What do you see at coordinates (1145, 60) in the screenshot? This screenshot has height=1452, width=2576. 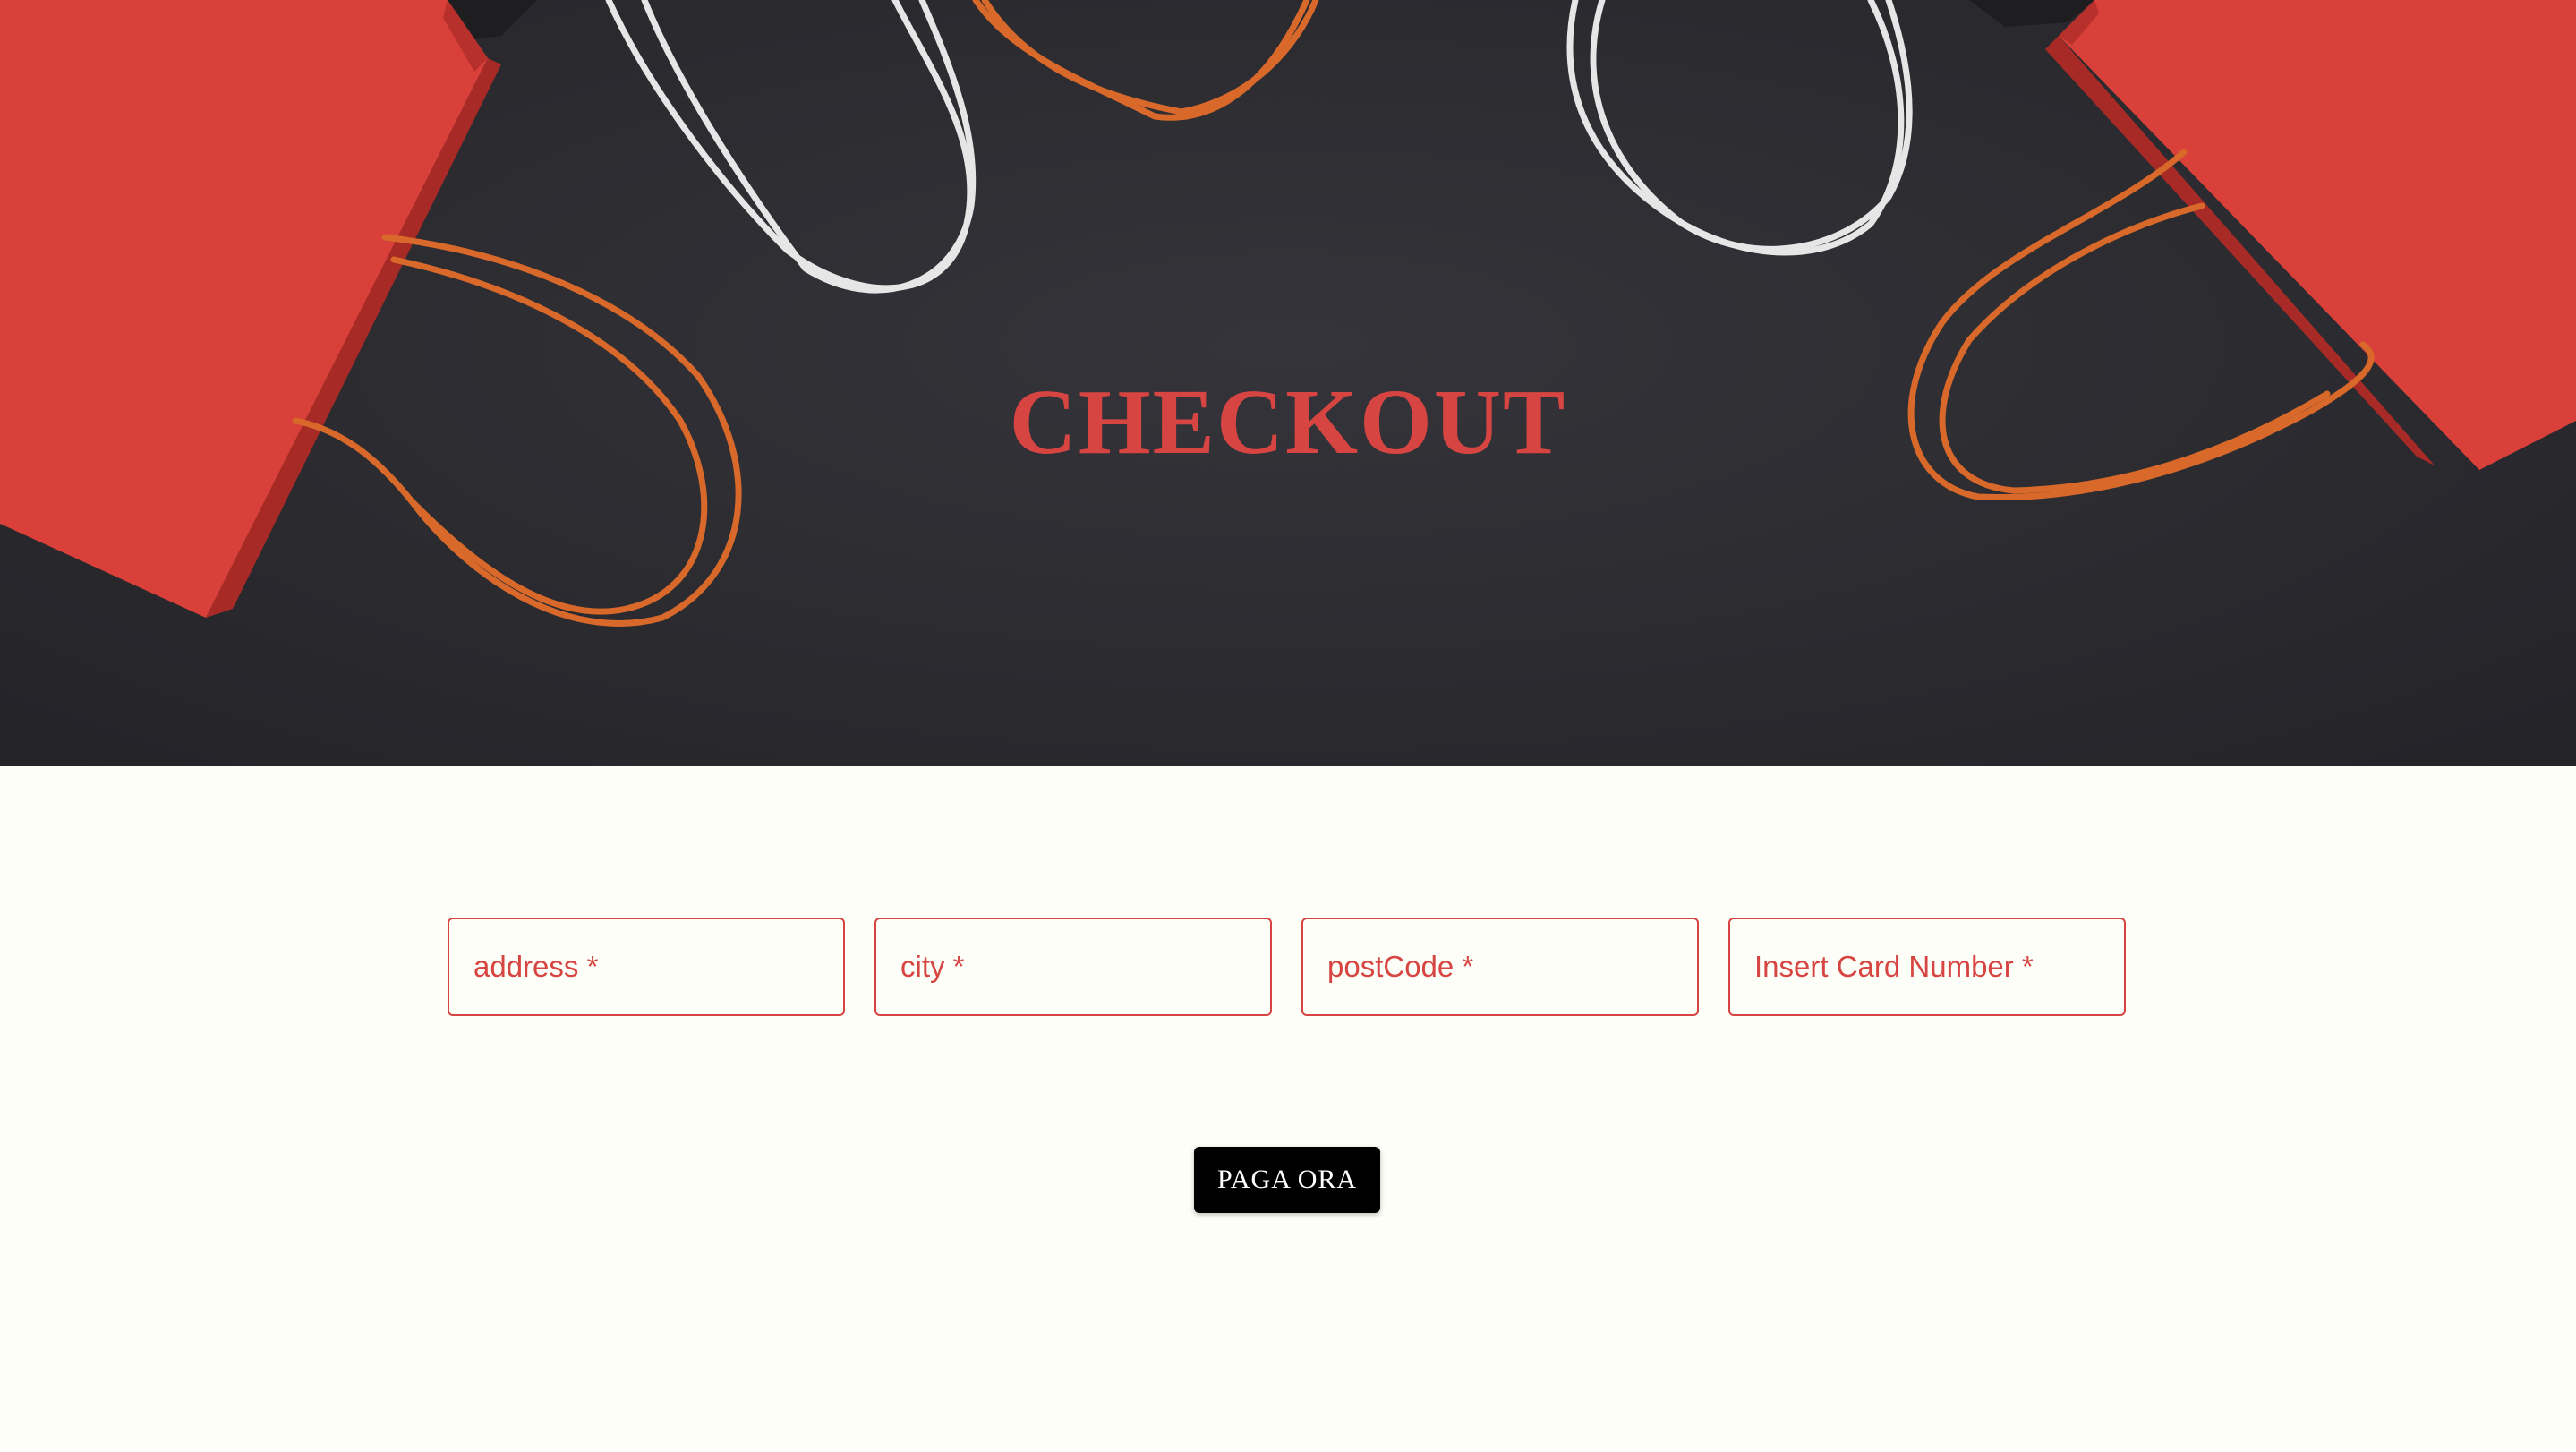 I see `orange-handle-top` at bounding box center [1145, 60].